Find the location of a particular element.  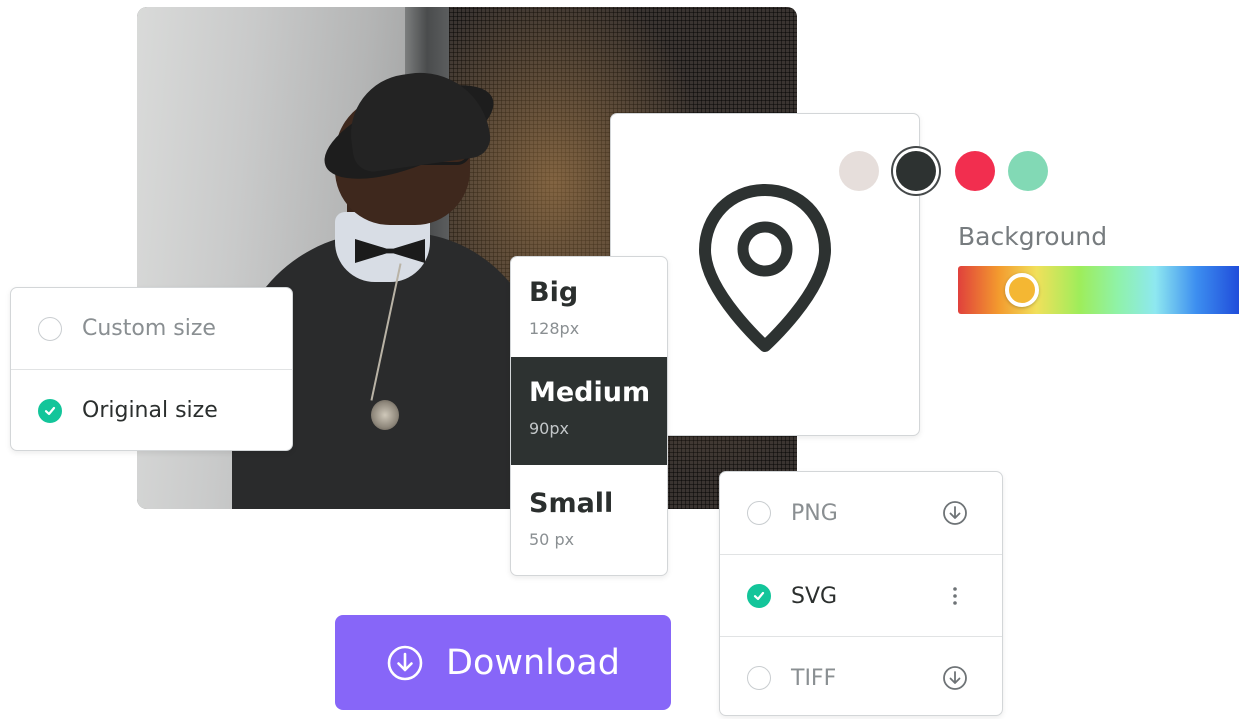

format-label: TIFF is located at coordinates (814, 678).